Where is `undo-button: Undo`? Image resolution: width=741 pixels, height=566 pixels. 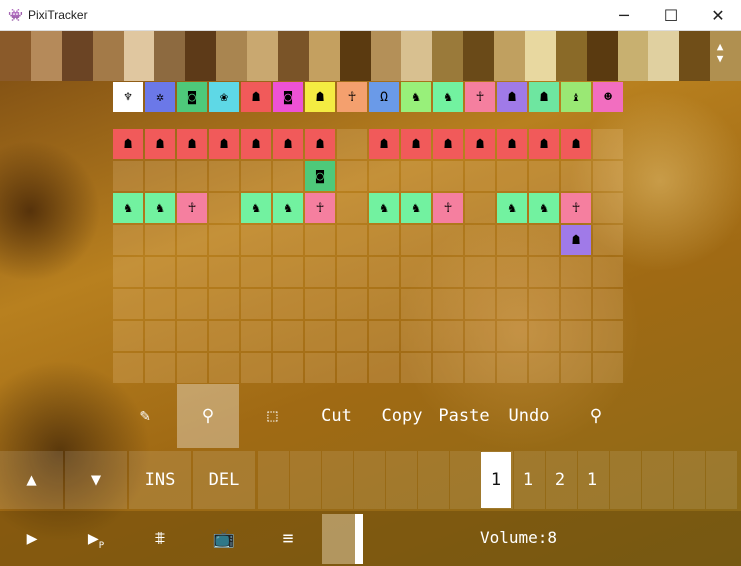 undo-button: Undo is located at coordinates (529, 416).